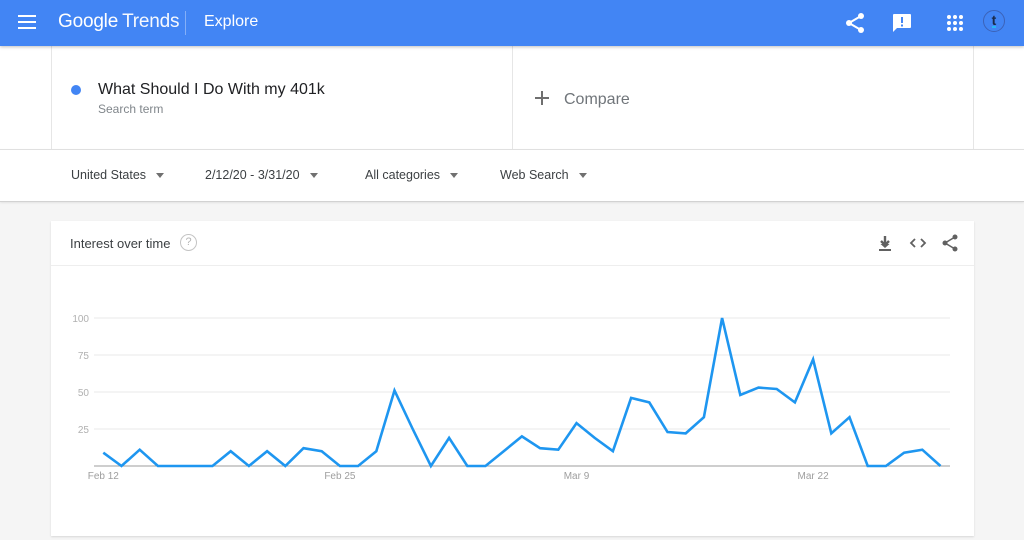 Image resolution: width=1024 pixels, height=540 pixels. Describe the element at coordinates (131, 109) in the screenshot. I see `search-term-sublabel: Search term` at that location.